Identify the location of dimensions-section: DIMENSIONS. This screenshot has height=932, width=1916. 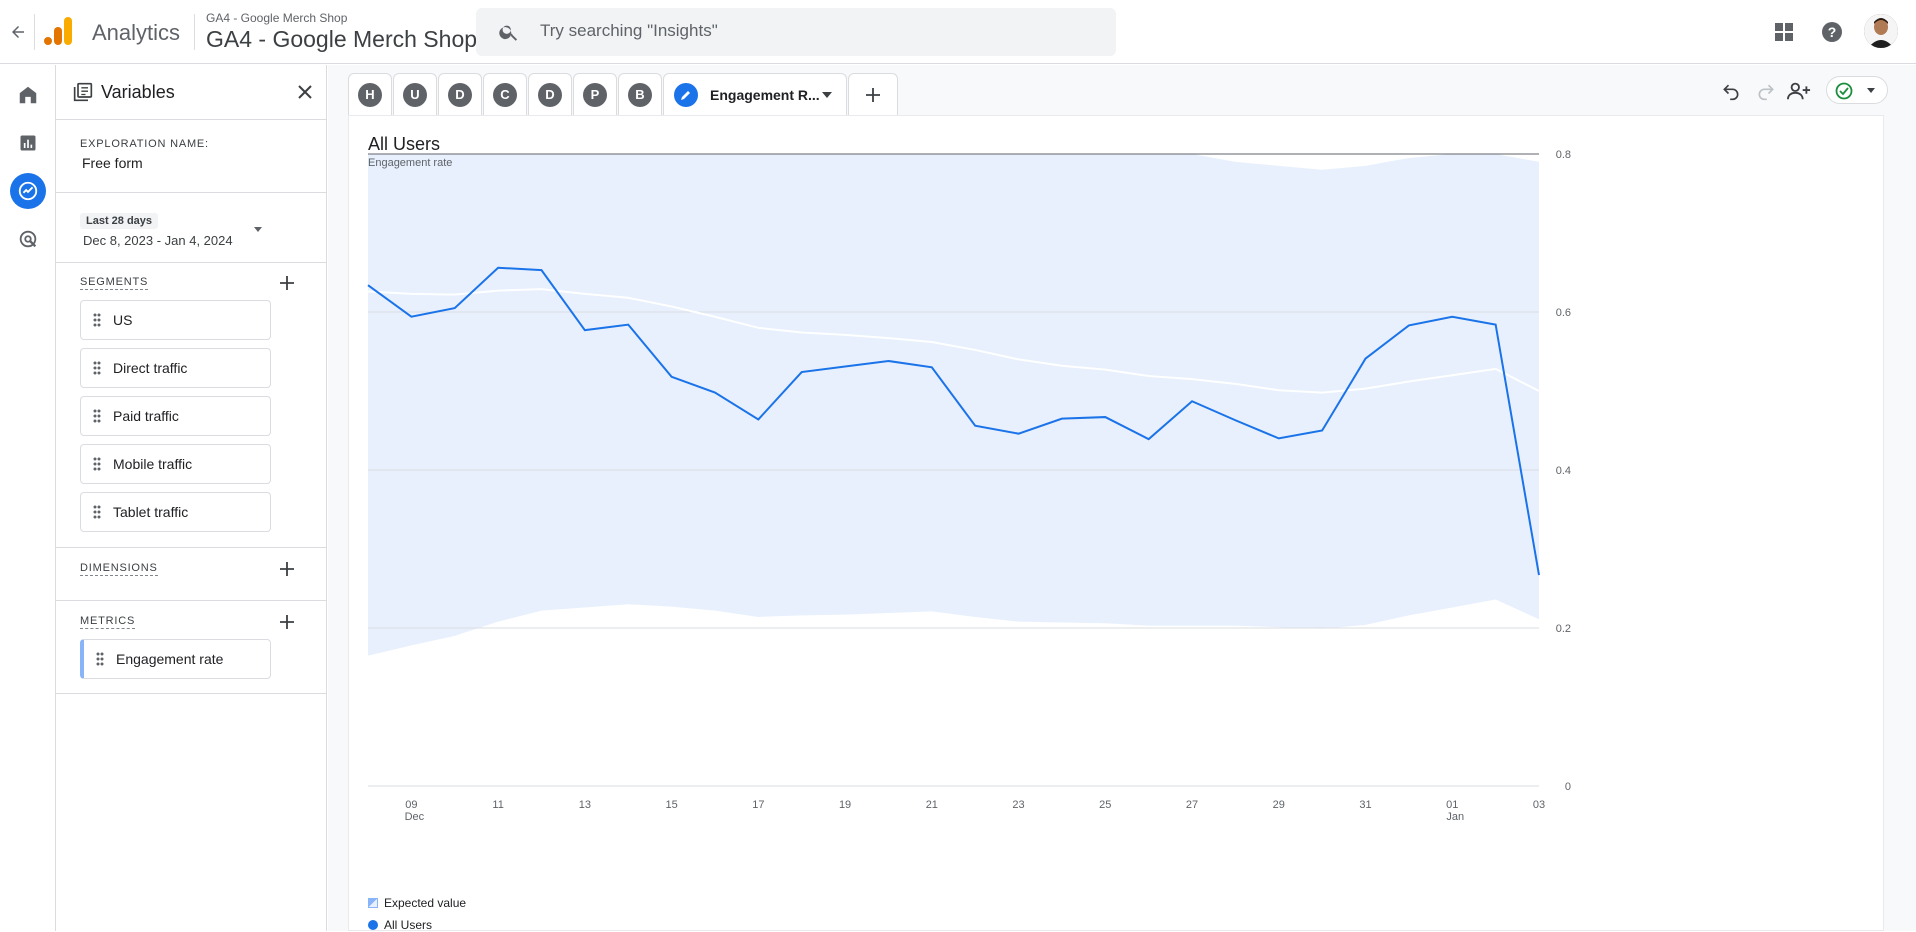
(191, 574).